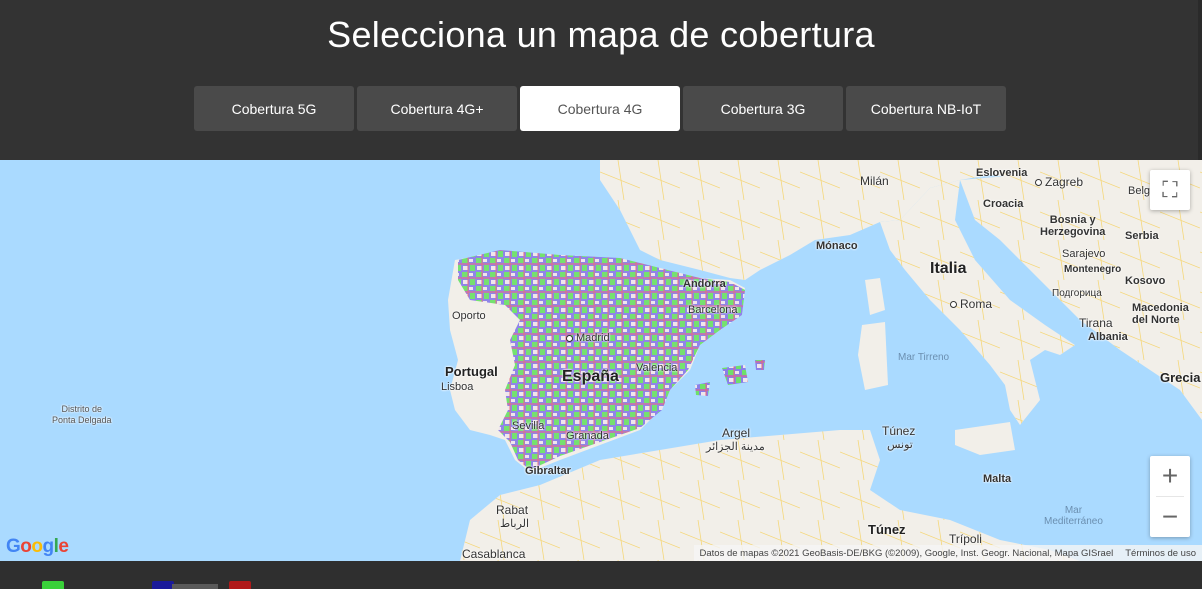  Describe the element at coordinates (601, 575) in the screenshot. I see `footer` at that location.